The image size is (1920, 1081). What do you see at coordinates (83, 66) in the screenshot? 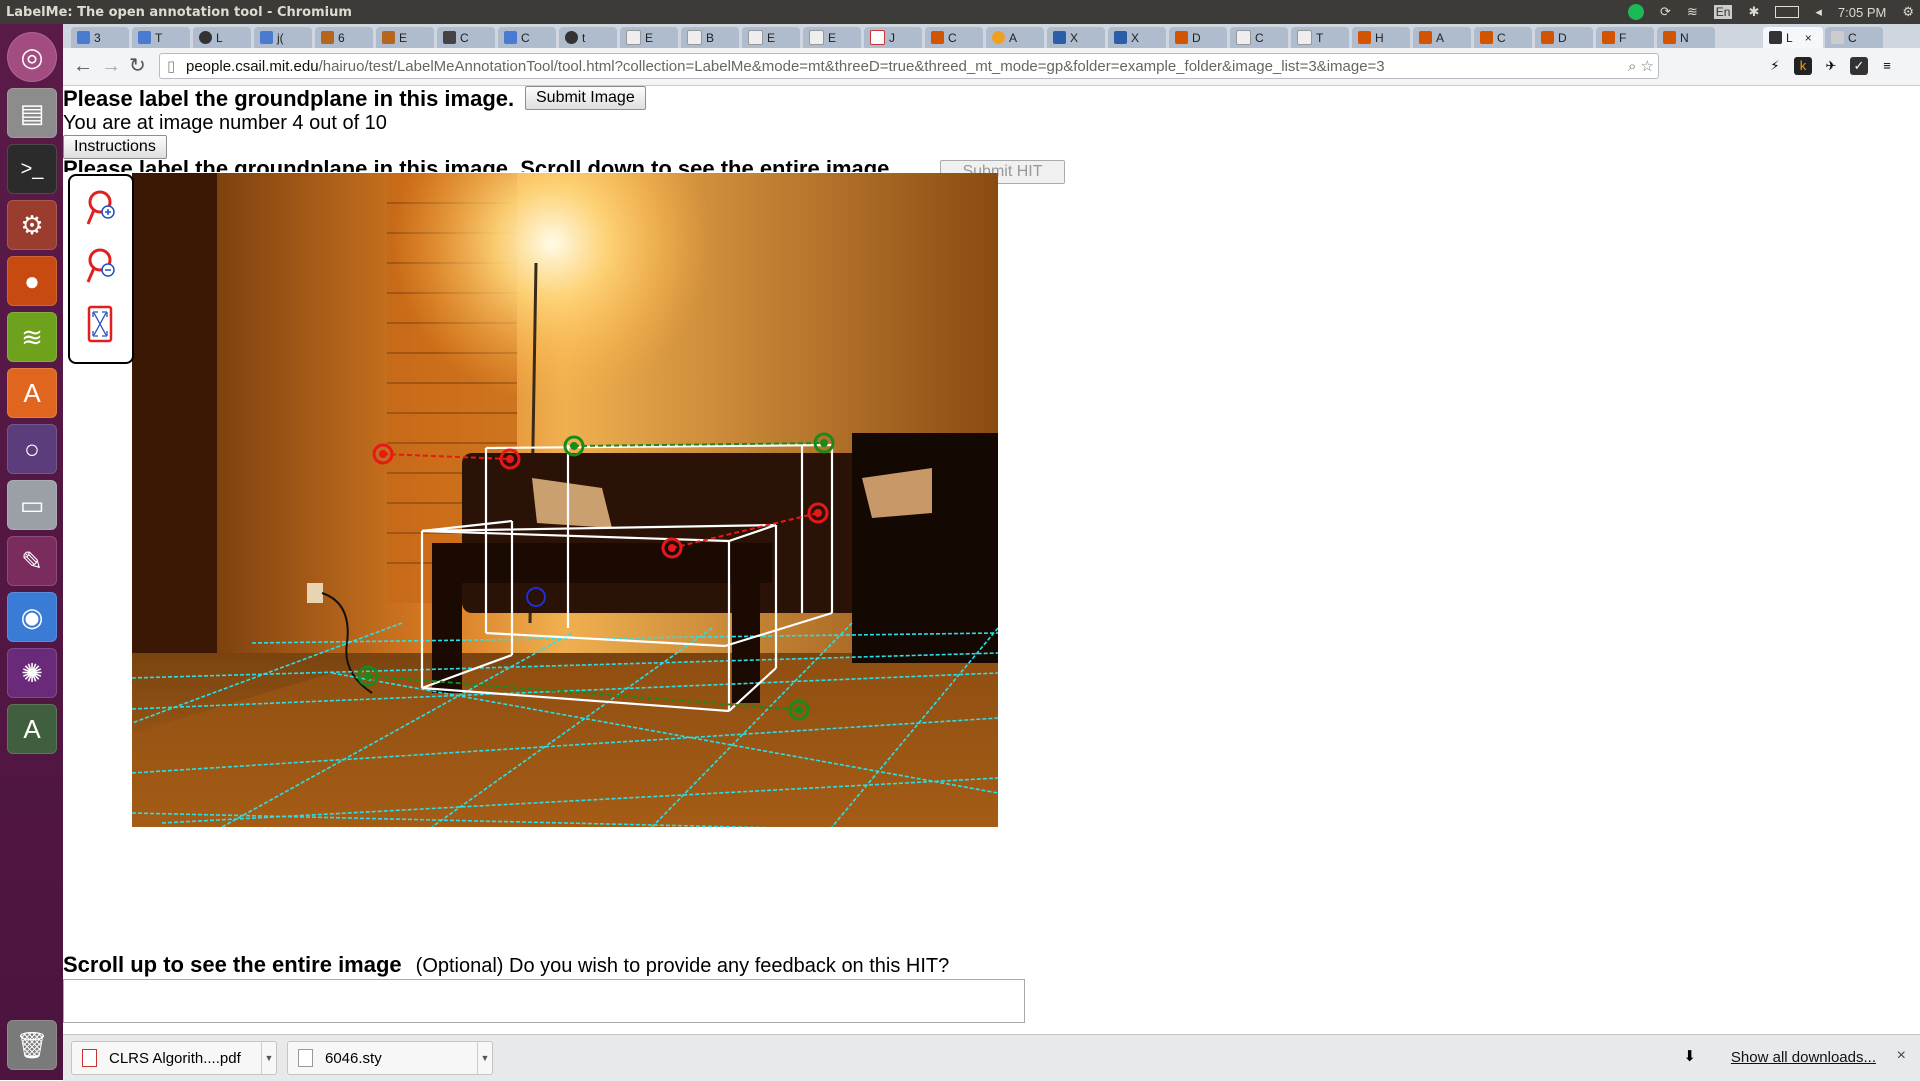
I see `back-icon: ←` at bounding box center [83, 66].